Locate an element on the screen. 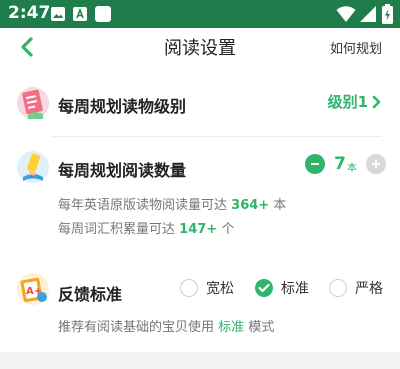 This screenshot has width=400, height=369. quantity-stepper: 7 本 is located at coordinates (345, 164).